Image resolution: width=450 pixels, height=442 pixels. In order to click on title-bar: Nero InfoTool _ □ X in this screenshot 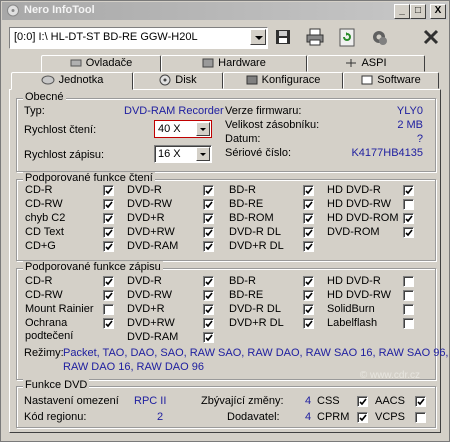, I will do `click(225, 11)`.